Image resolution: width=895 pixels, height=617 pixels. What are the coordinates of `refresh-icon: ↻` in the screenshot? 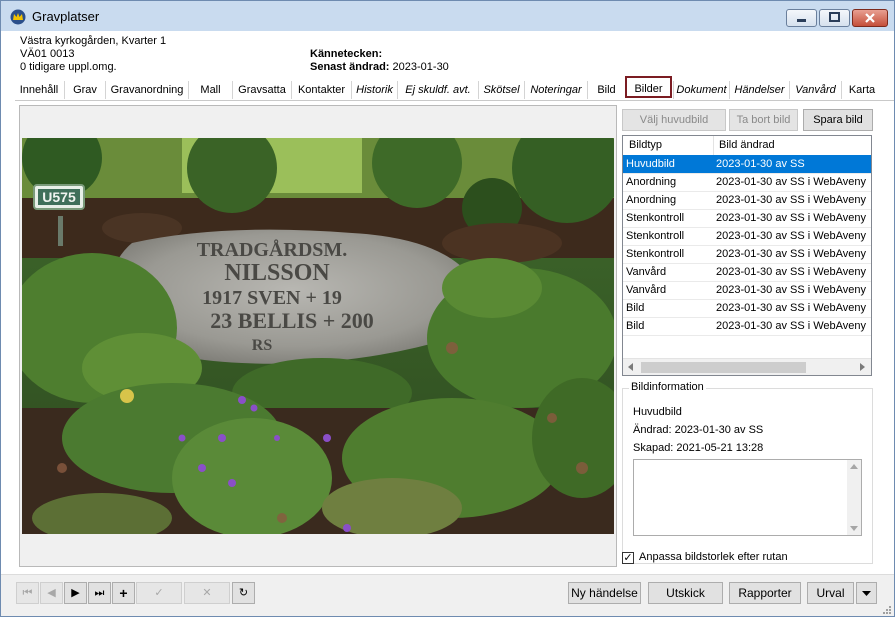 It's located at (243, 593).